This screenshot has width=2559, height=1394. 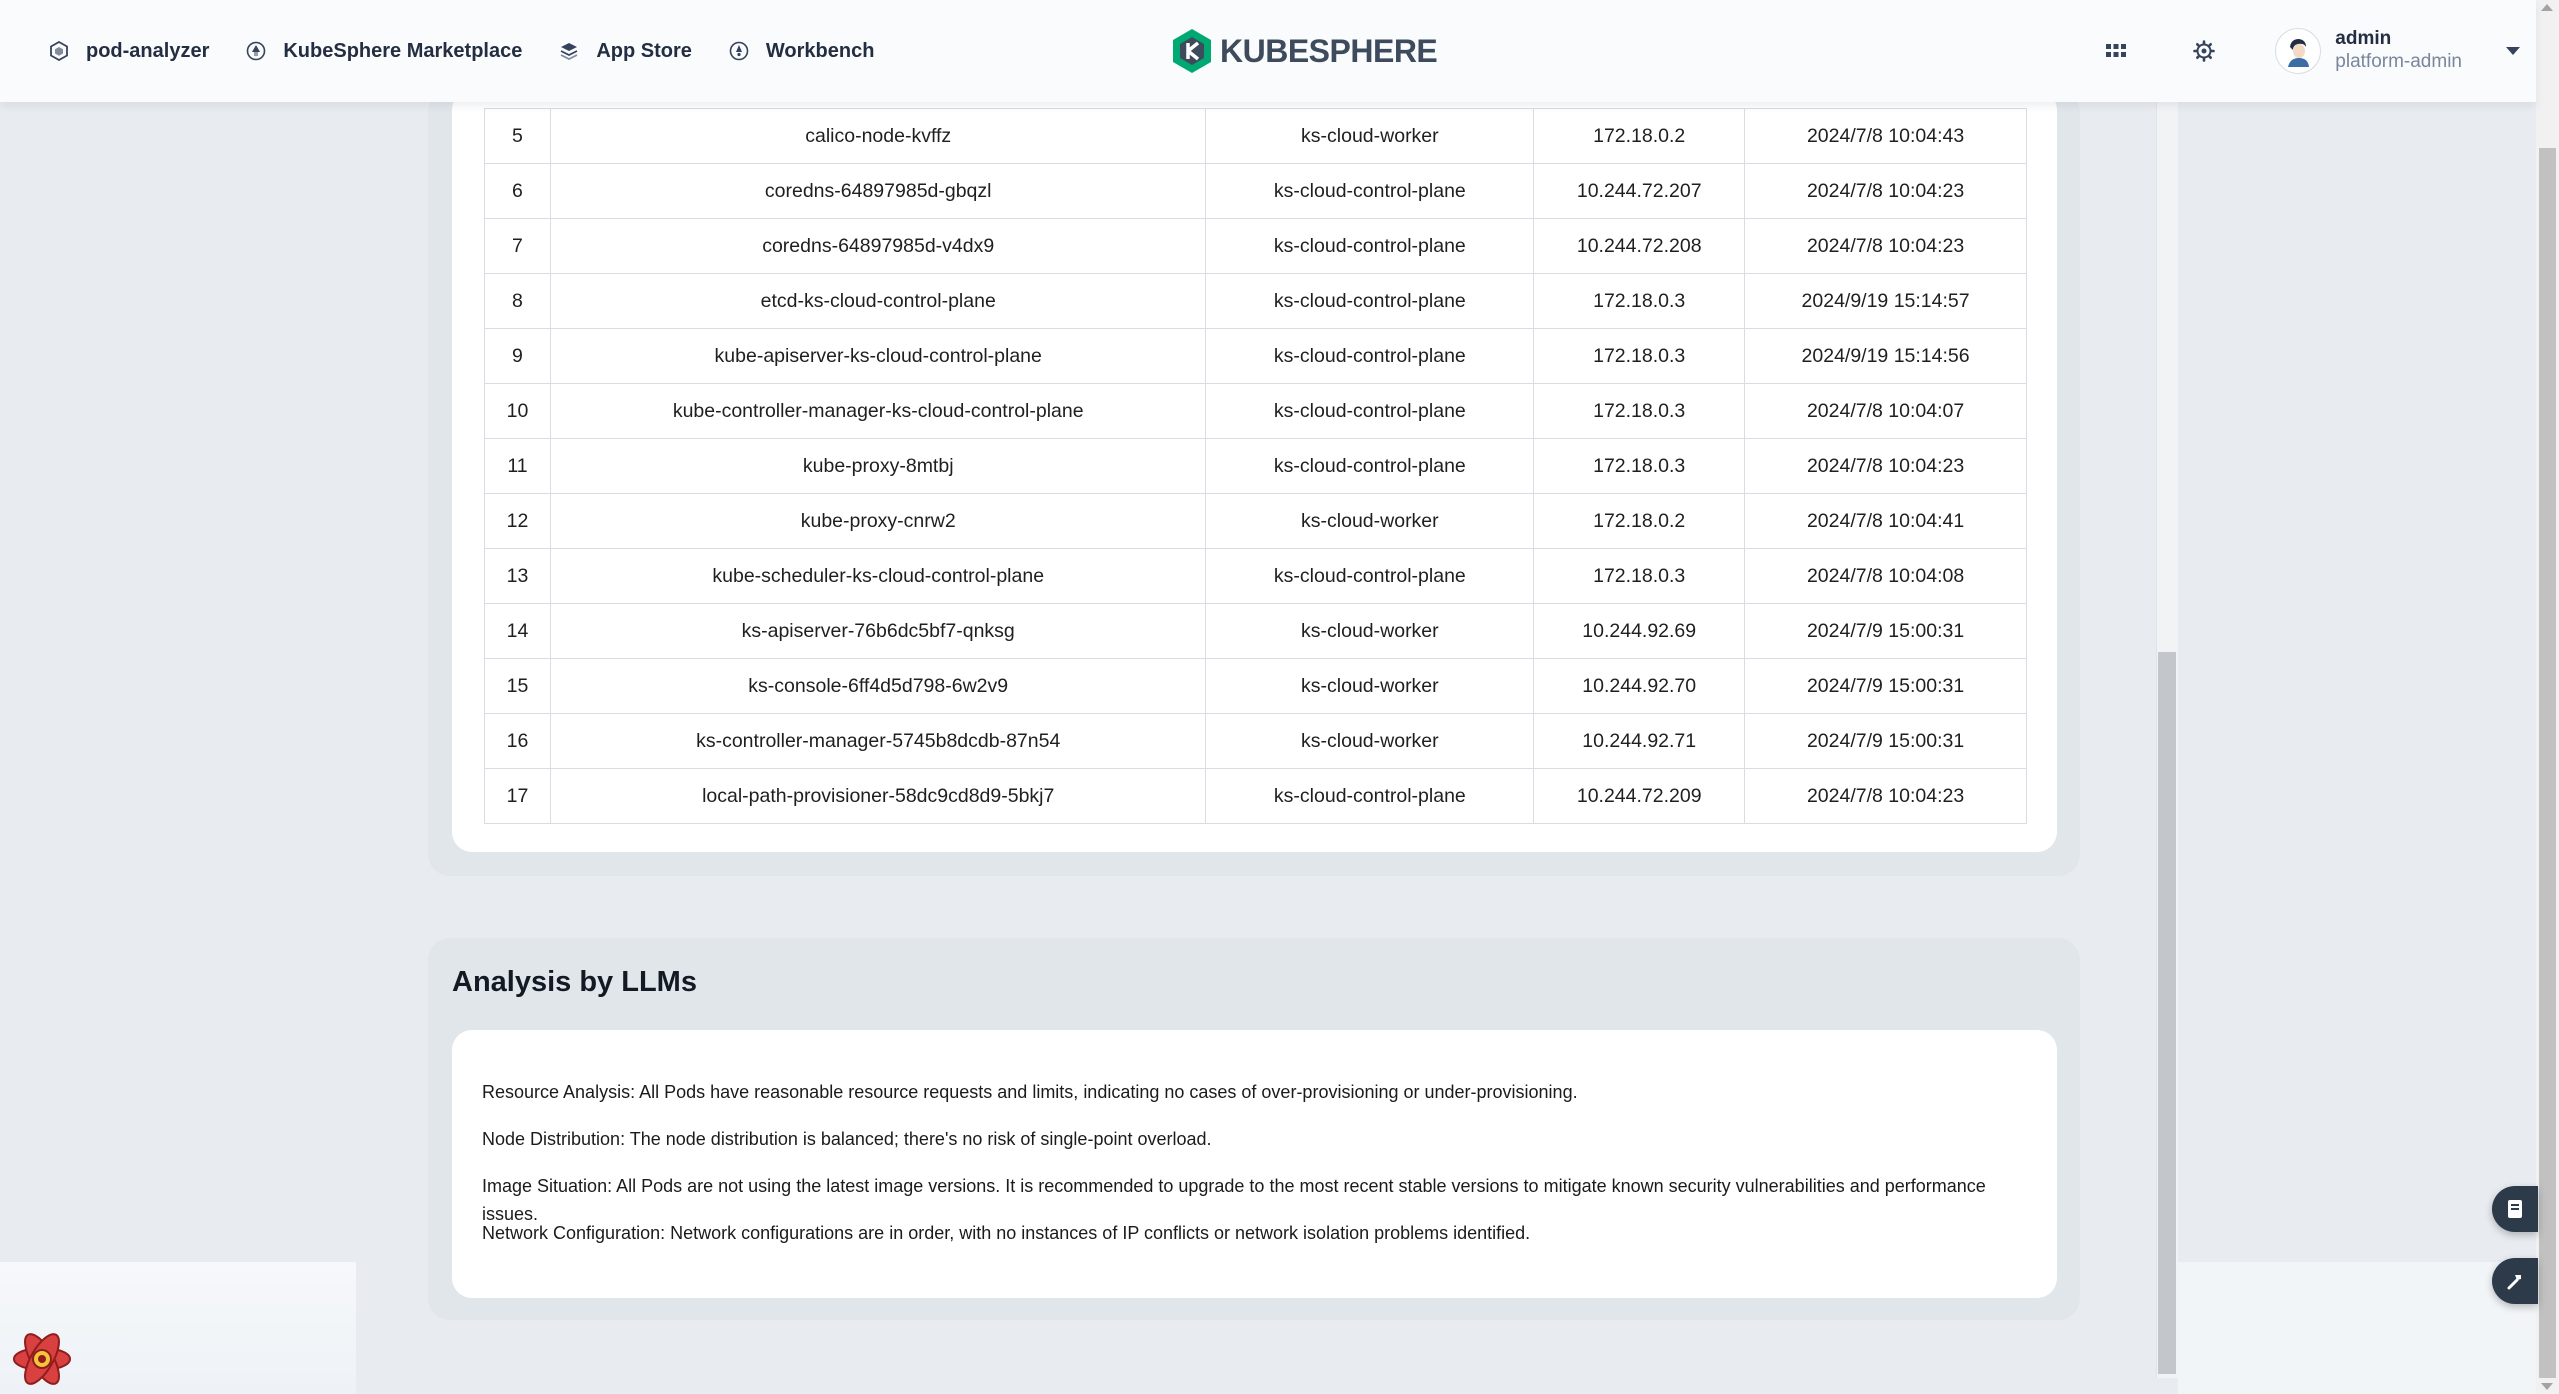 What do you see at coordinates (2167, 1013) in the screenshot?
I see `content-scrollbar-thumb` at bounding box center [2167, 1013].